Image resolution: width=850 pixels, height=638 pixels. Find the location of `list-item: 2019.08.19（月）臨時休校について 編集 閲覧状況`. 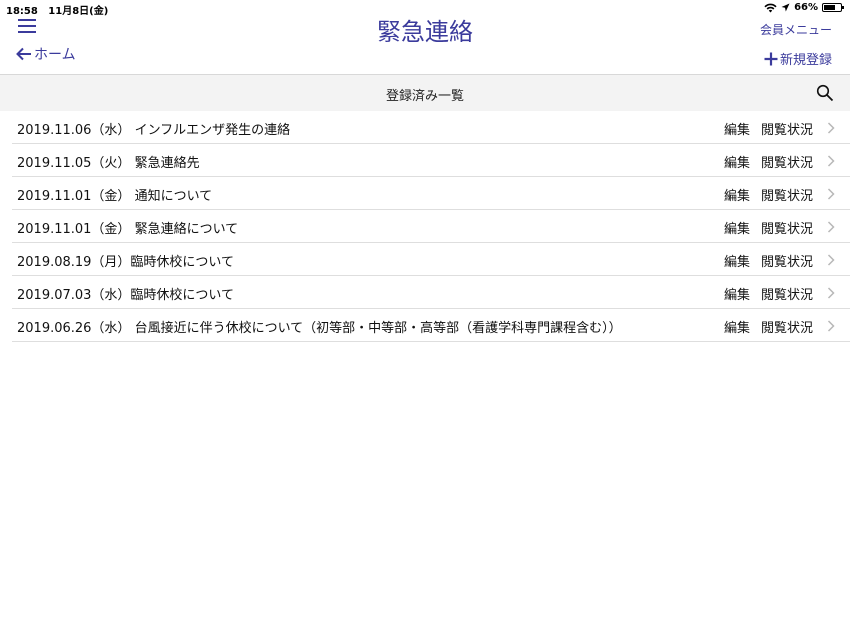

list-item: 2019.08.19（月）臨時休校について 編集 閲覧状況 is located at coordinates (431, 259).